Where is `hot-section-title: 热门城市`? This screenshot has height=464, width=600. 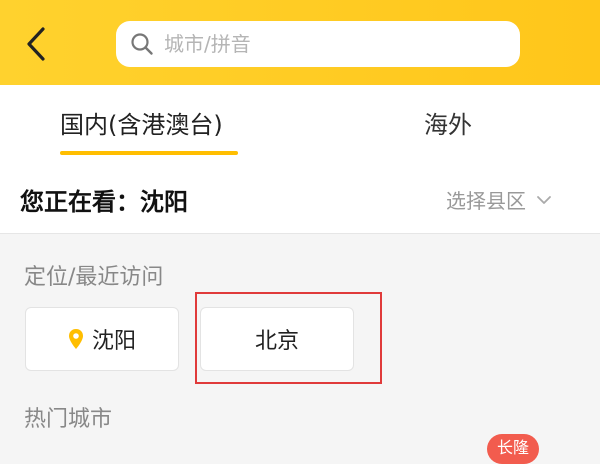
hot-section-title: 热门城市 is located at coordinates (68, 419).